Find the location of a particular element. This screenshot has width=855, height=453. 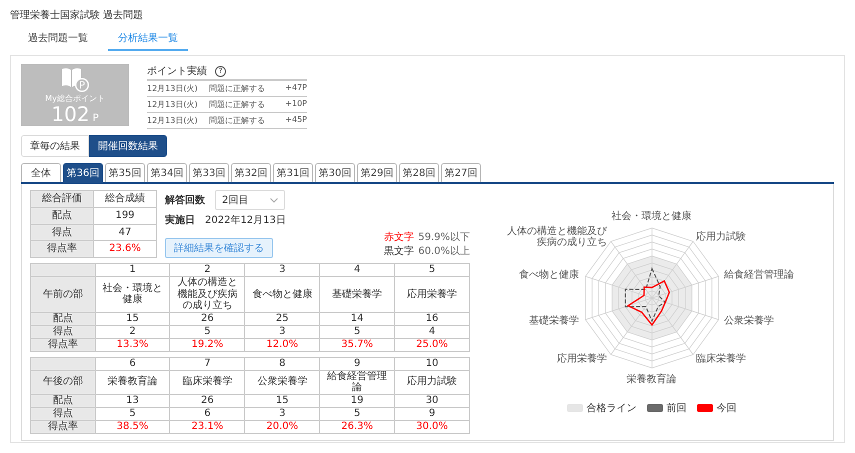

table-cell: 午前の部 is located at coordinates (63, 294).